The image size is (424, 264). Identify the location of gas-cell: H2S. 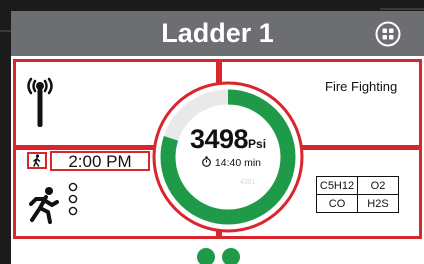
(378, 203).